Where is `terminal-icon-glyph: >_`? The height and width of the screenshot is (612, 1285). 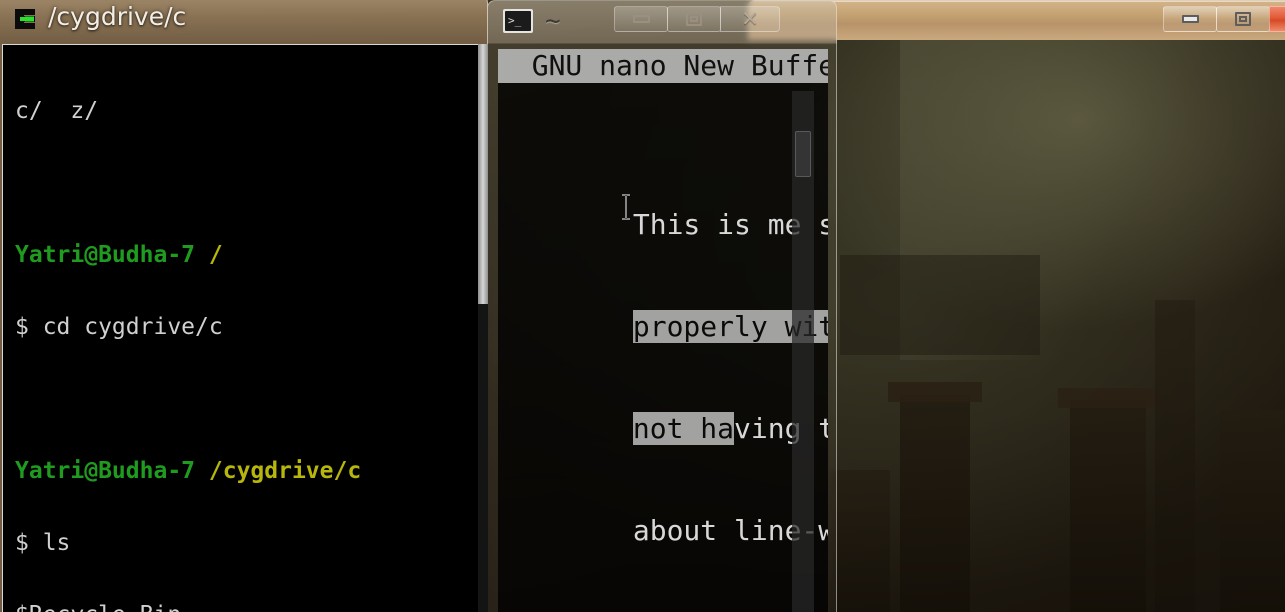 terminal-icon-glyph: >_ is located at coordinates (518, 21).